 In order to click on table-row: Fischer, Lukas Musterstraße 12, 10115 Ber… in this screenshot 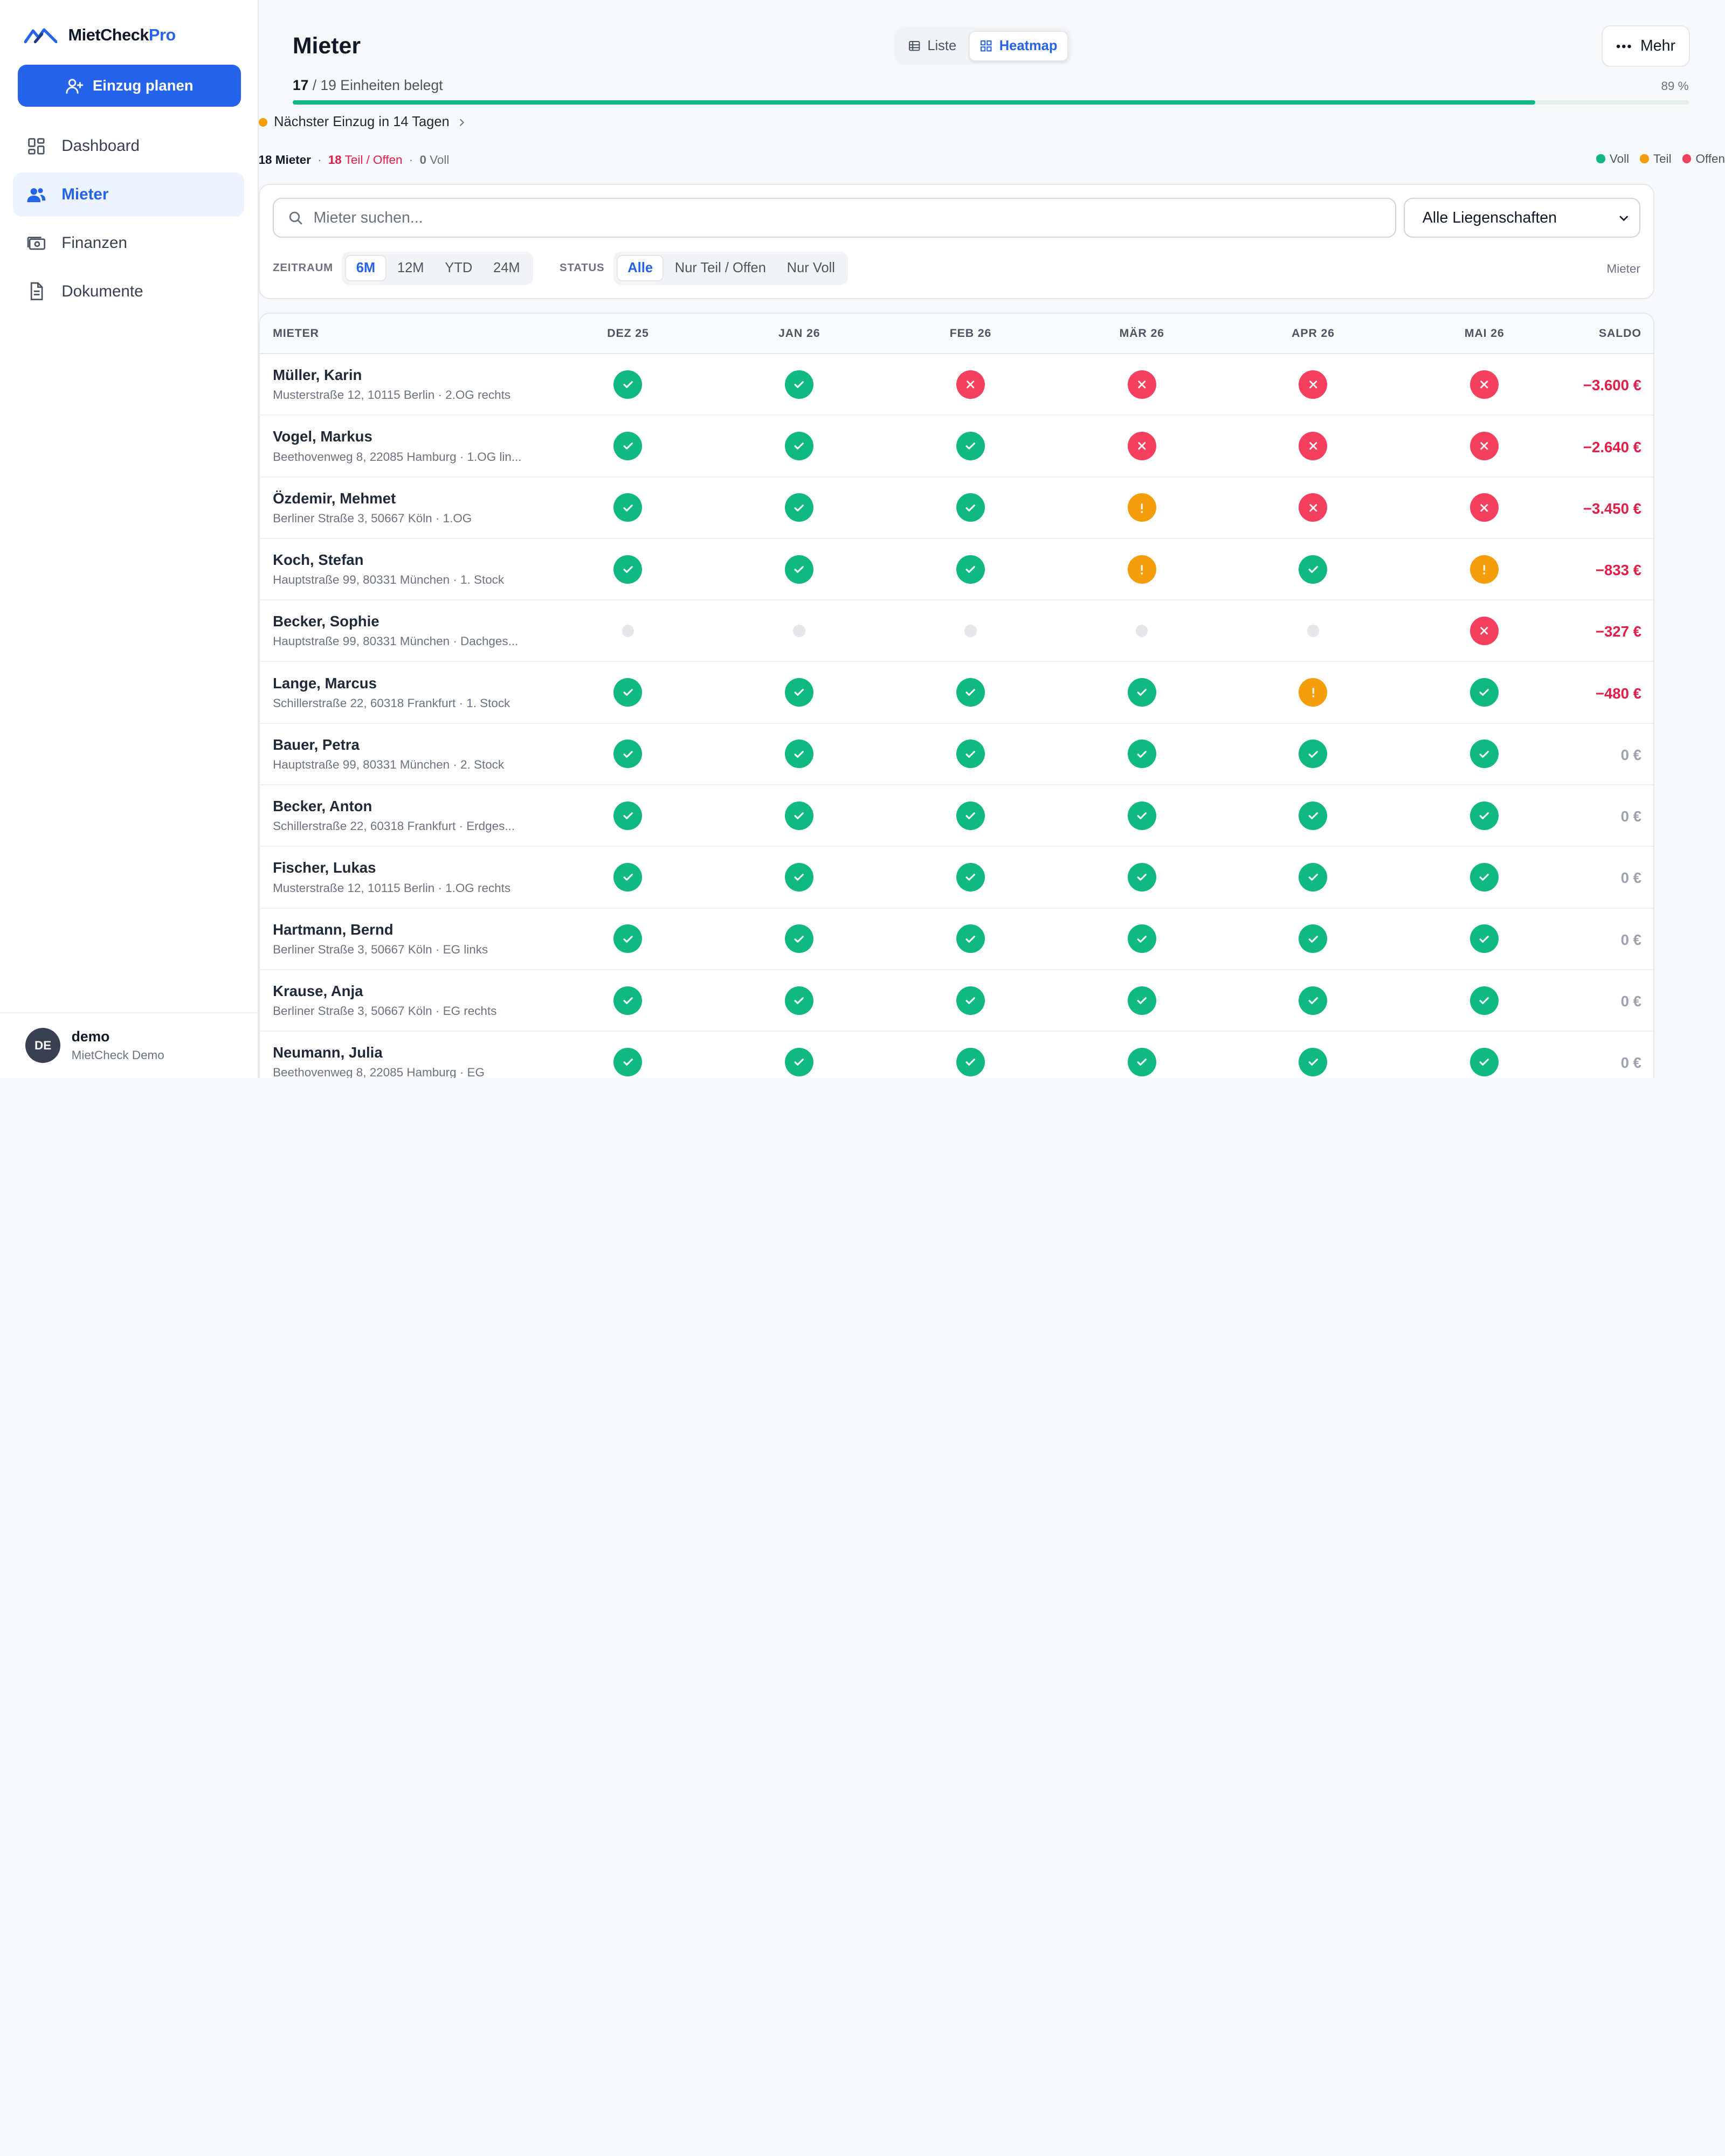, I will do `click(956, 878)`.